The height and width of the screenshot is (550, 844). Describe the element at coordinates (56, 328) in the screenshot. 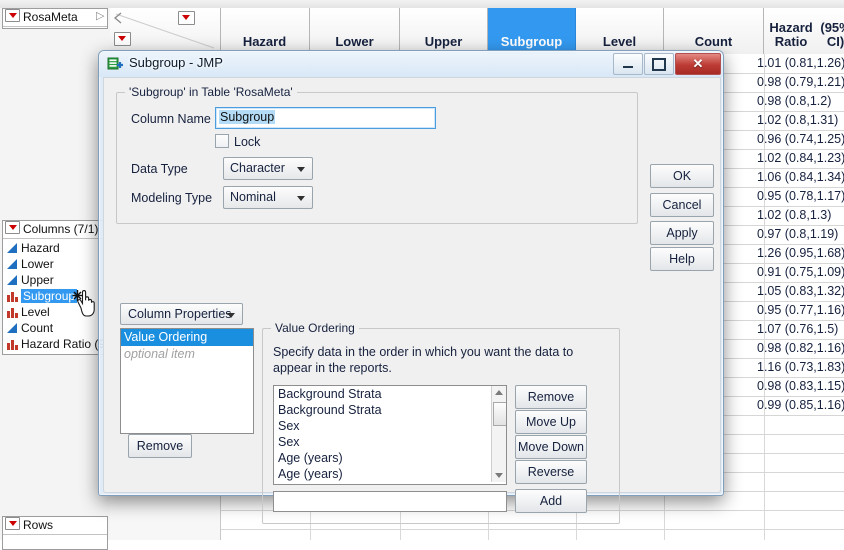

I see `column-list-item: Count` at that location.